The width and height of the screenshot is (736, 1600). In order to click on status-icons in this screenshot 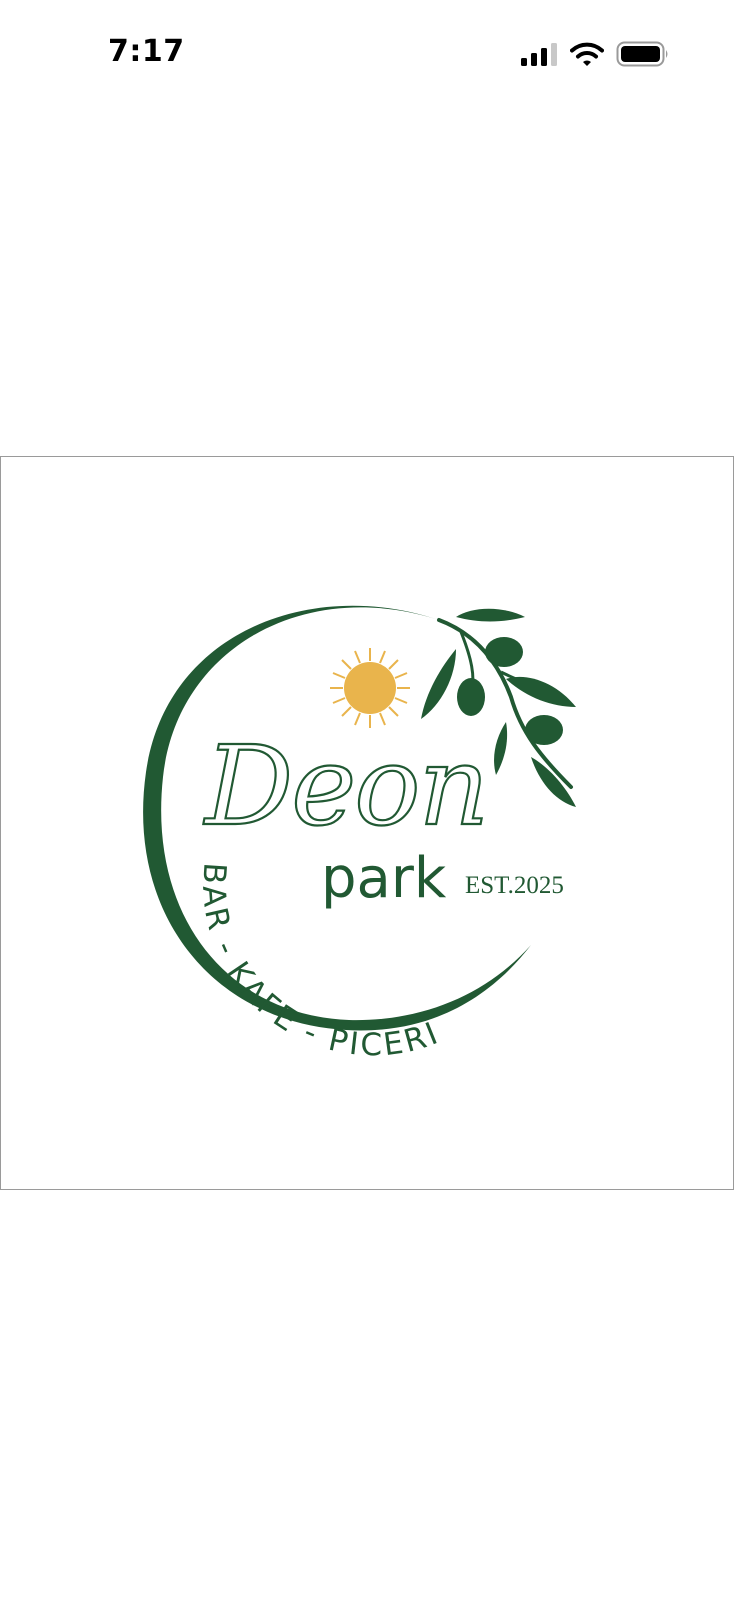, I will do `click(595, 54)`.